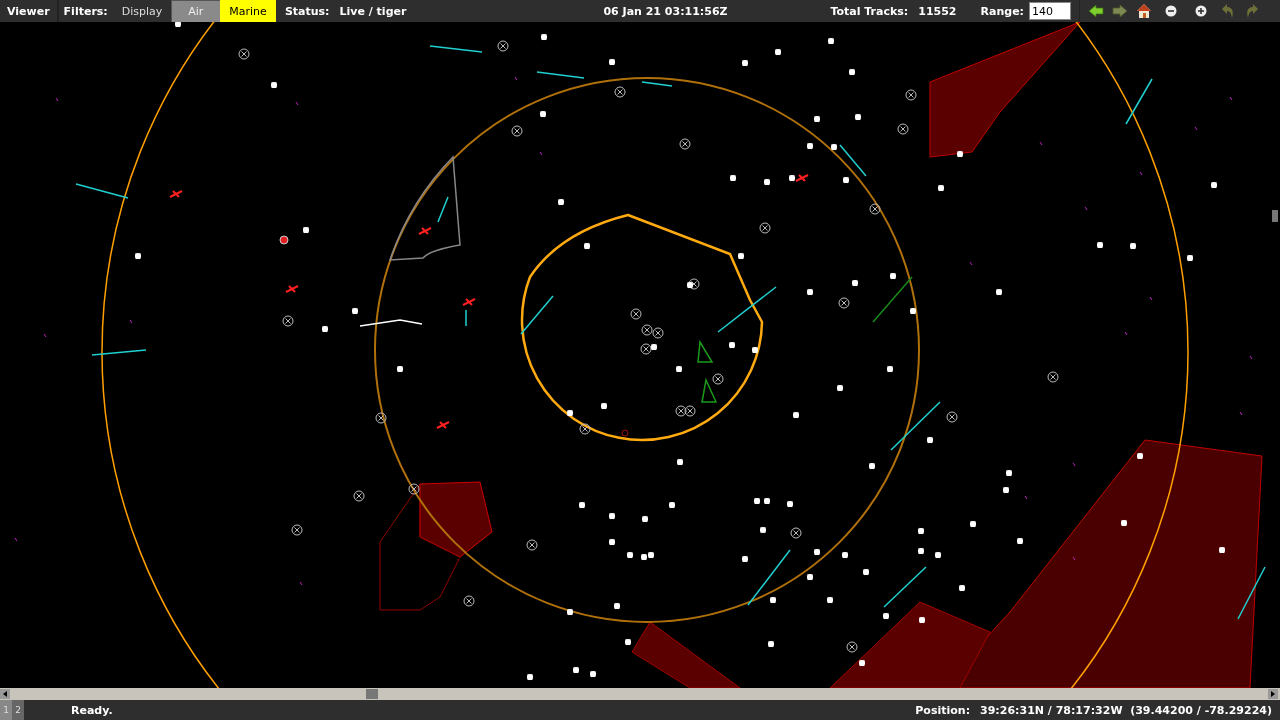  I want to click on filters-label: Filters:, so click(85, 11).